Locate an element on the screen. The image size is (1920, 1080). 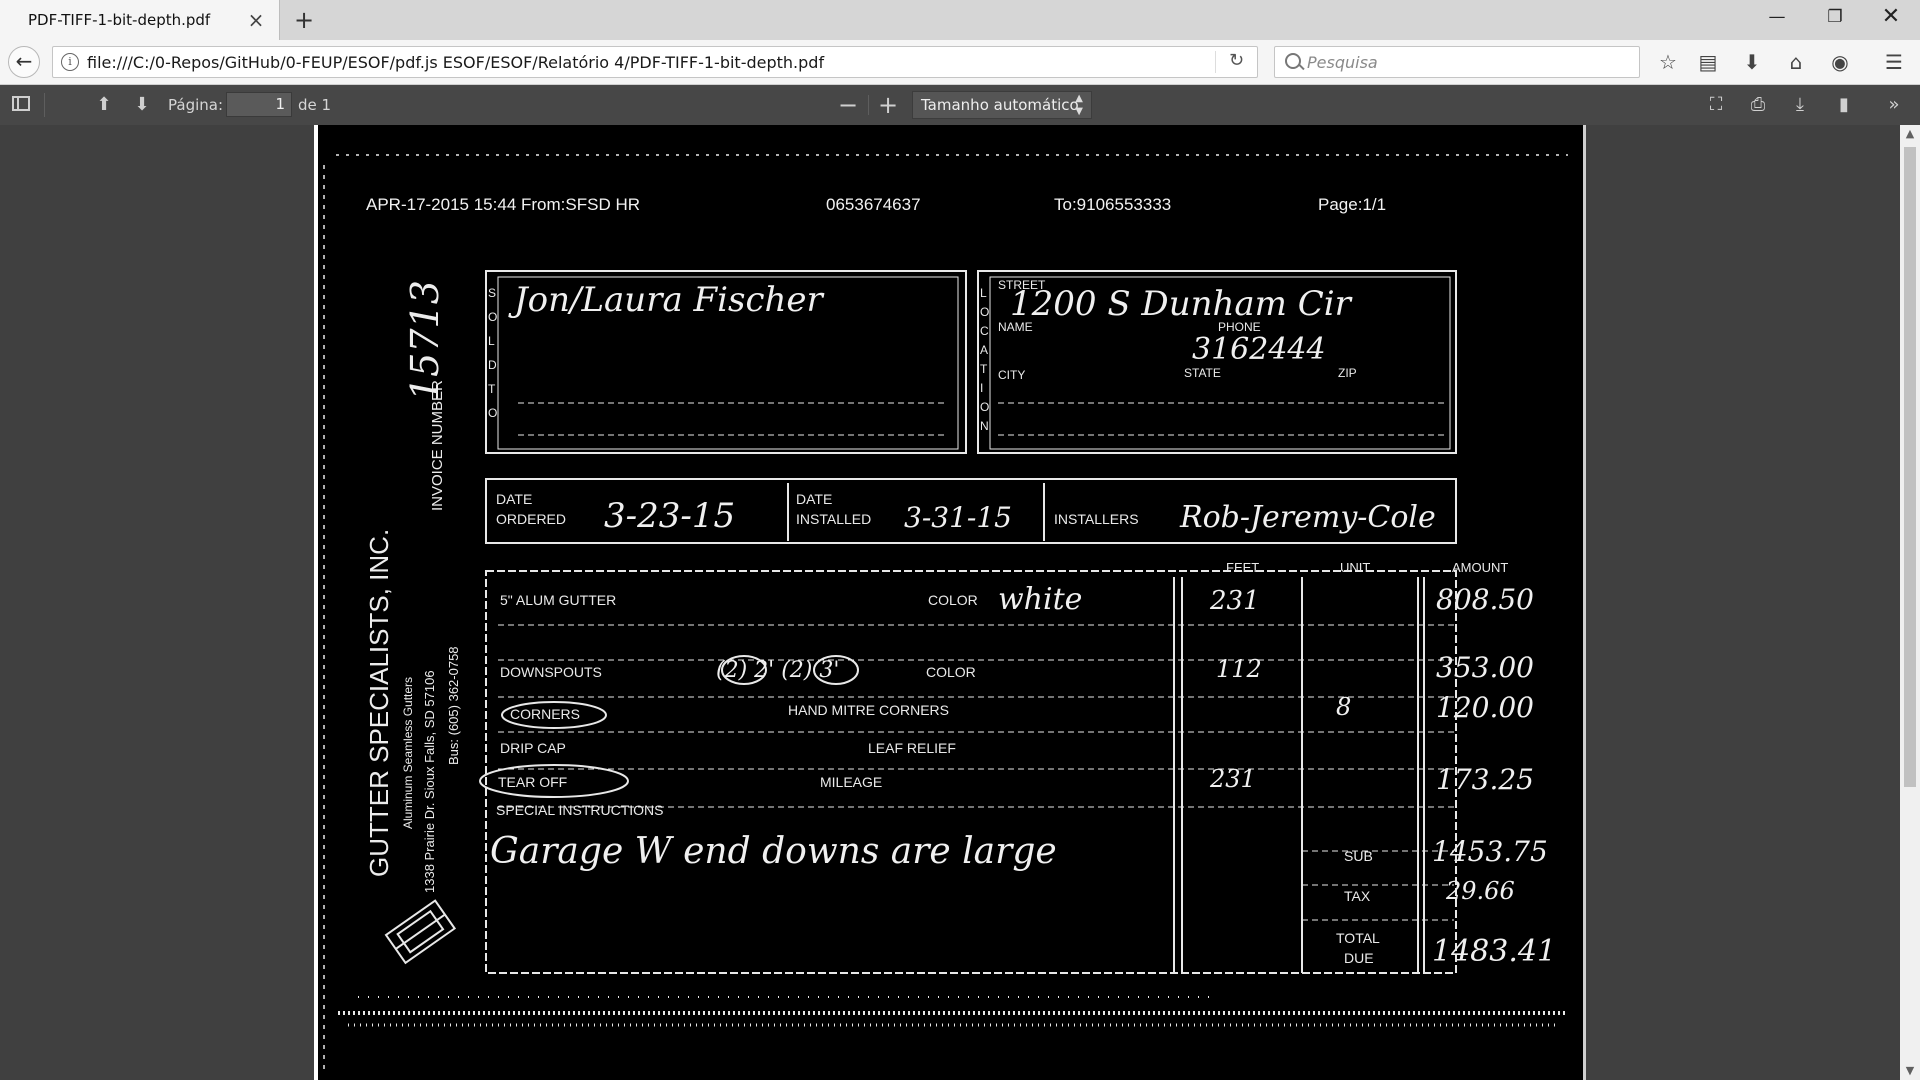
home-icon: ⌂ is located at coordinates (1796, 62).